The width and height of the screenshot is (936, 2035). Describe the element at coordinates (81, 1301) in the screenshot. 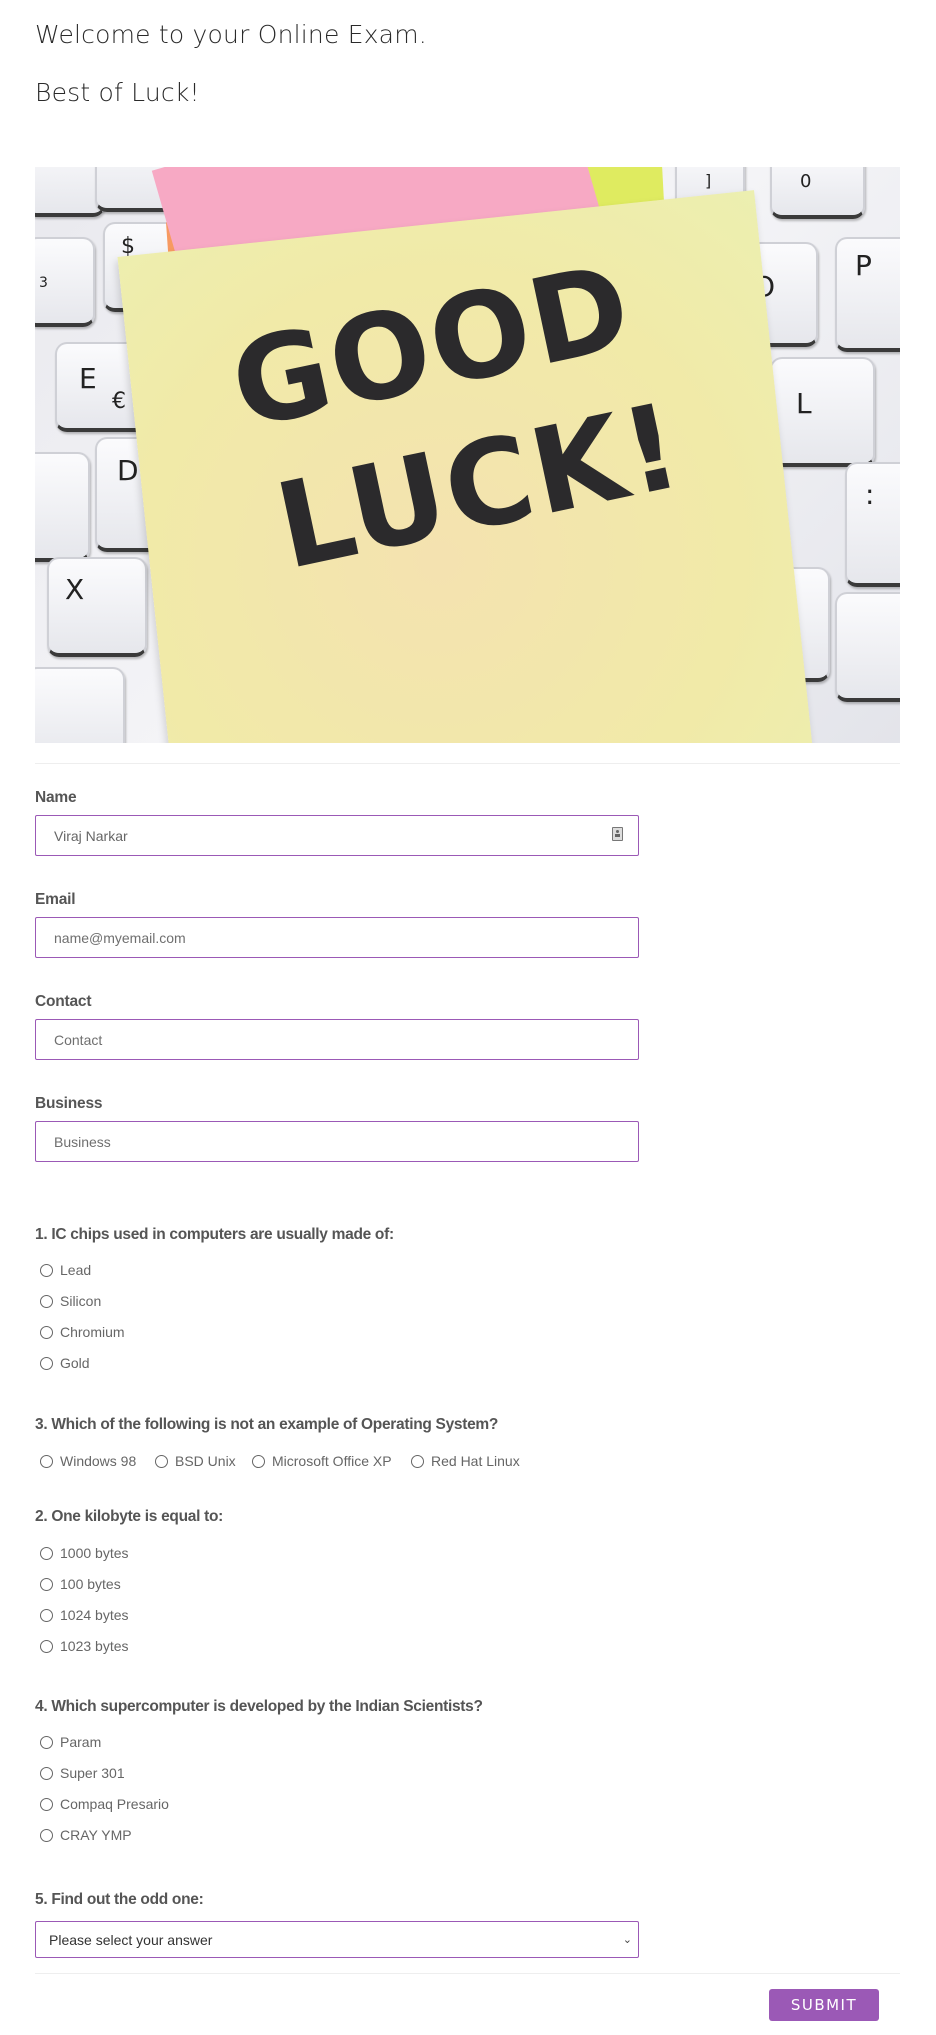

I see `option-label: Silicon` at that location.